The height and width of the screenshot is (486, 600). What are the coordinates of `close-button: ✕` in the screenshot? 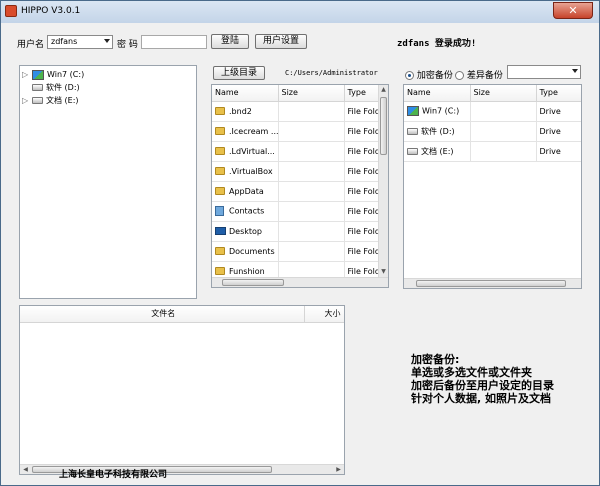 It's located at (573, 10).